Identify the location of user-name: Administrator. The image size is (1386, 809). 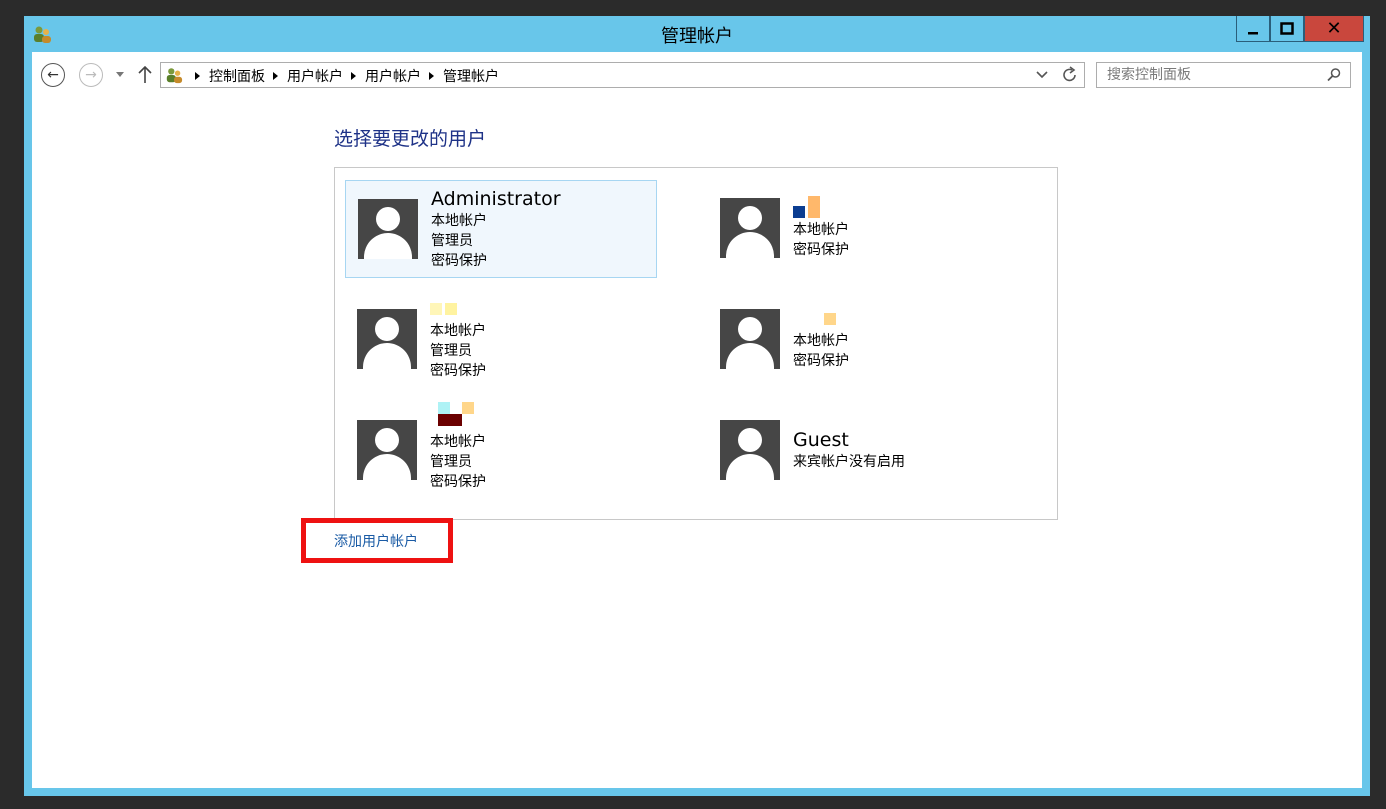
(496, 199).